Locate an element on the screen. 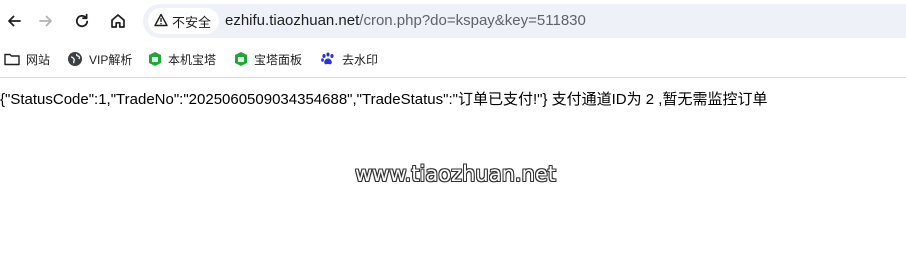 The height and width of the screenshot is (257, 906). bookmark-label: 网站 is located at coordinates (38, 59).